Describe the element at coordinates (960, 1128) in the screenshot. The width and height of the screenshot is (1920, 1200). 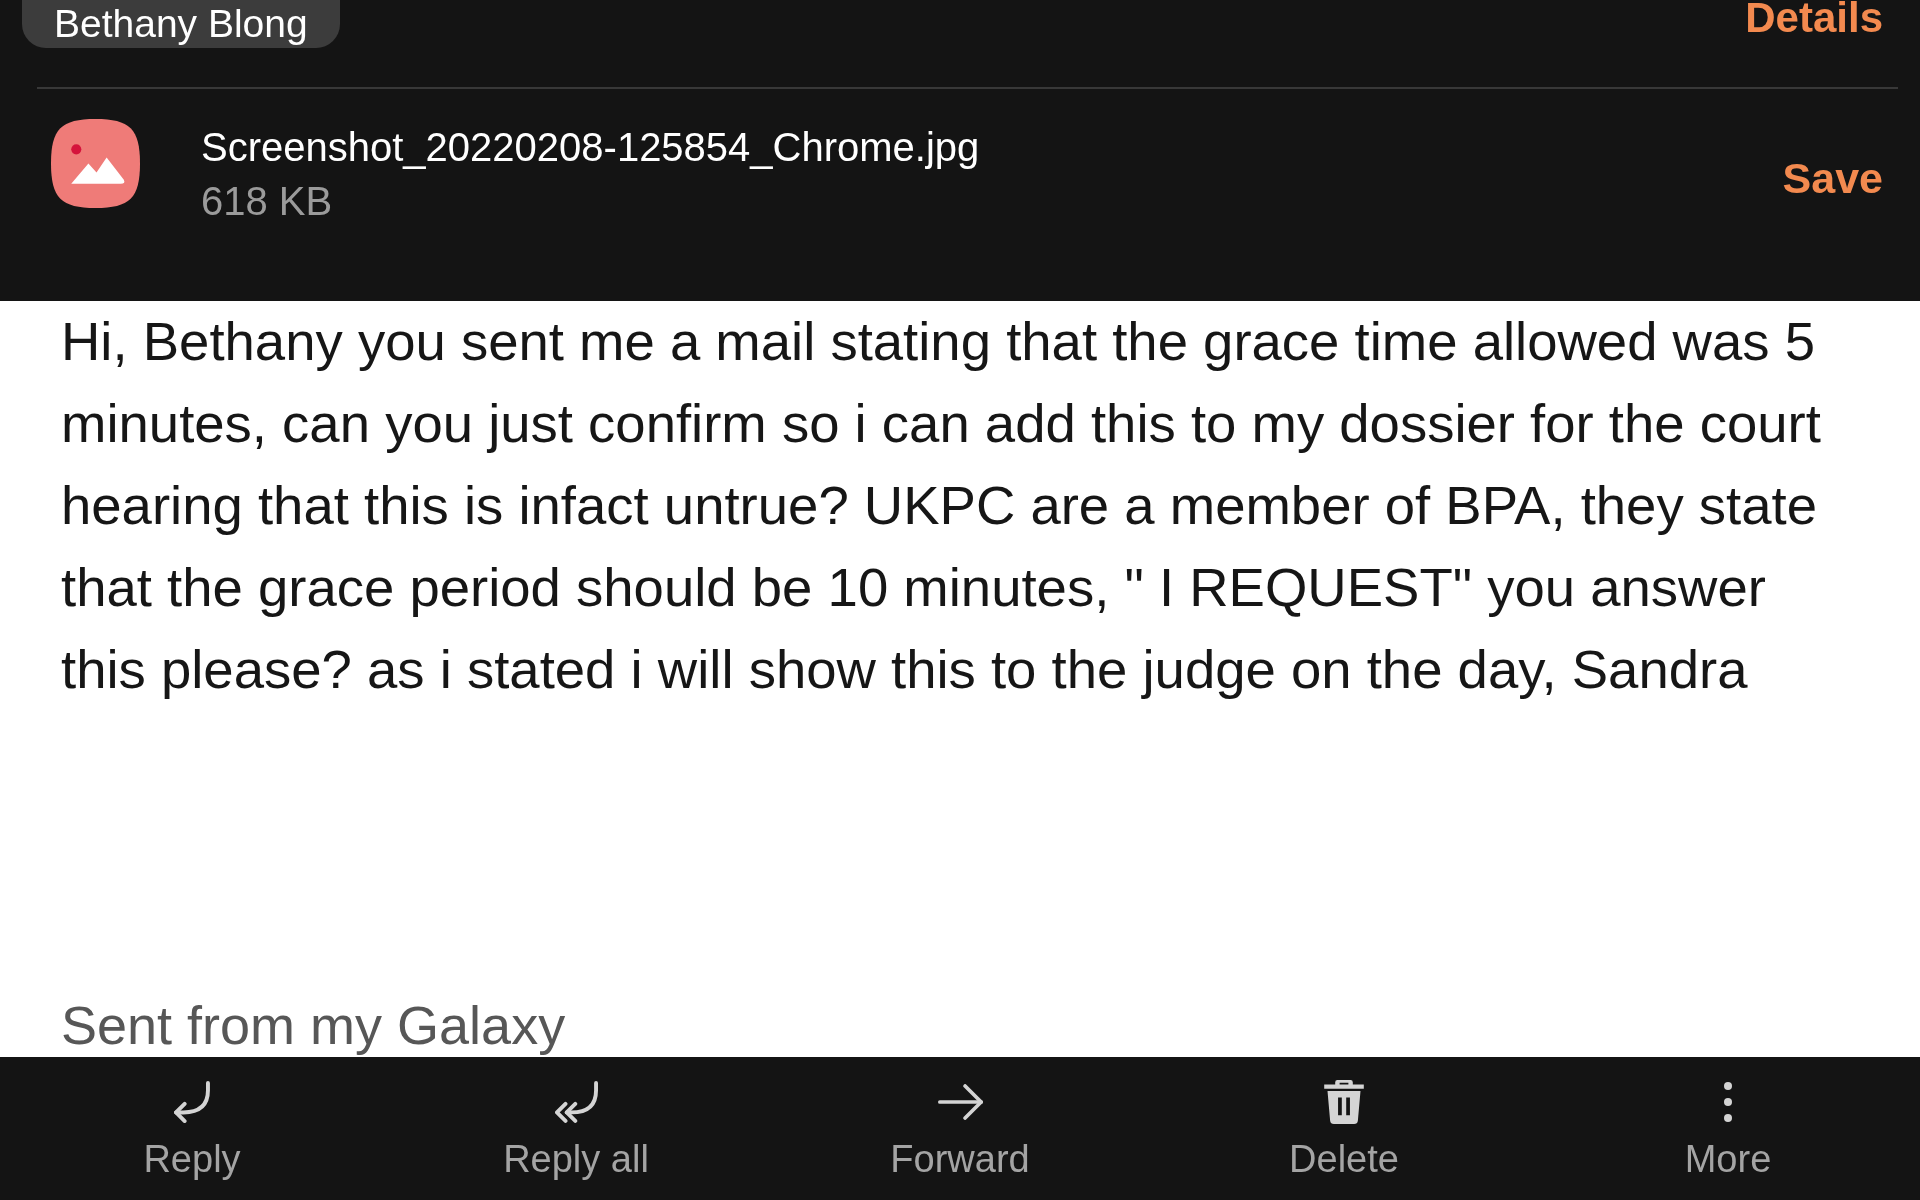
I see `forward-button: Forward` at that location.